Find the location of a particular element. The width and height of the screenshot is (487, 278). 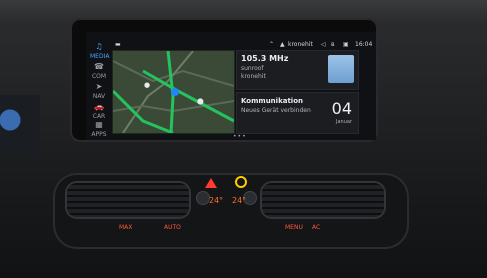

status-bar: ▬ ⌃ ▲ kronehit ◁ ʙ ▣ 16:04 is located at coordinates (243, 45).